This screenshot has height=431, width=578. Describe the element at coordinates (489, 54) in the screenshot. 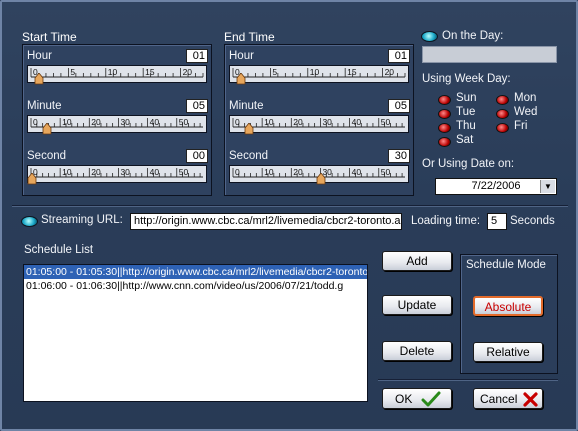

I see `on-the-day-field` at that location.